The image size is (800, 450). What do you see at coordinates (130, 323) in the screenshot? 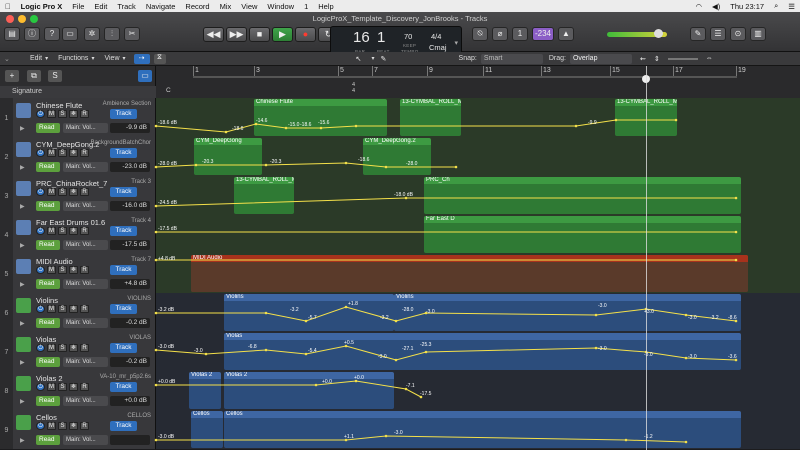
I see `automation-value: -0.2 dB` at bounding box center [130, 323].